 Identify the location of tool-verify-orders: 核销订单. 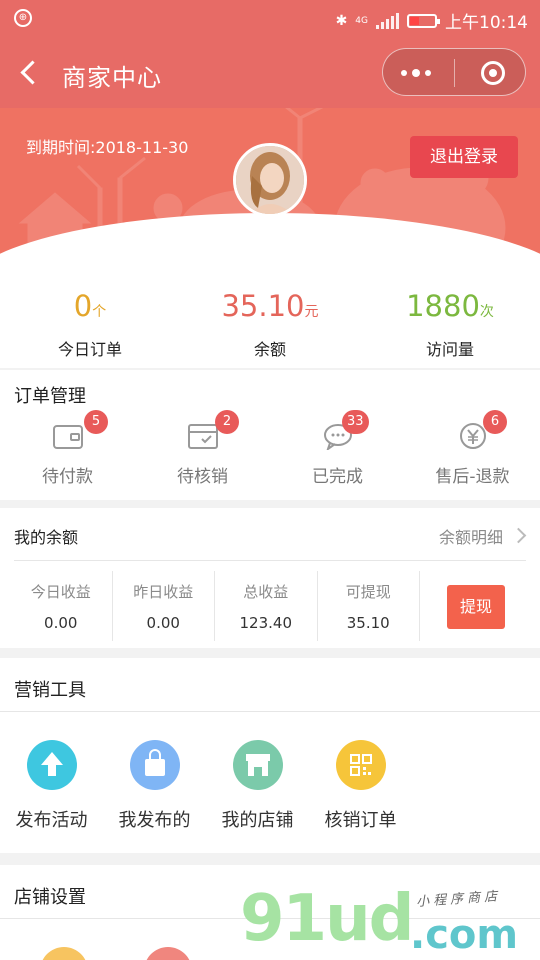
(360, 786).